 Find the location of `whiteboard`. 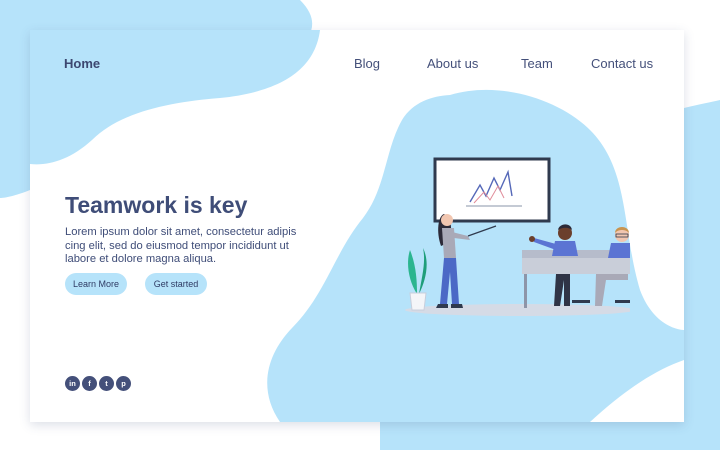

whiteboard is located at coordinates (492, 190).